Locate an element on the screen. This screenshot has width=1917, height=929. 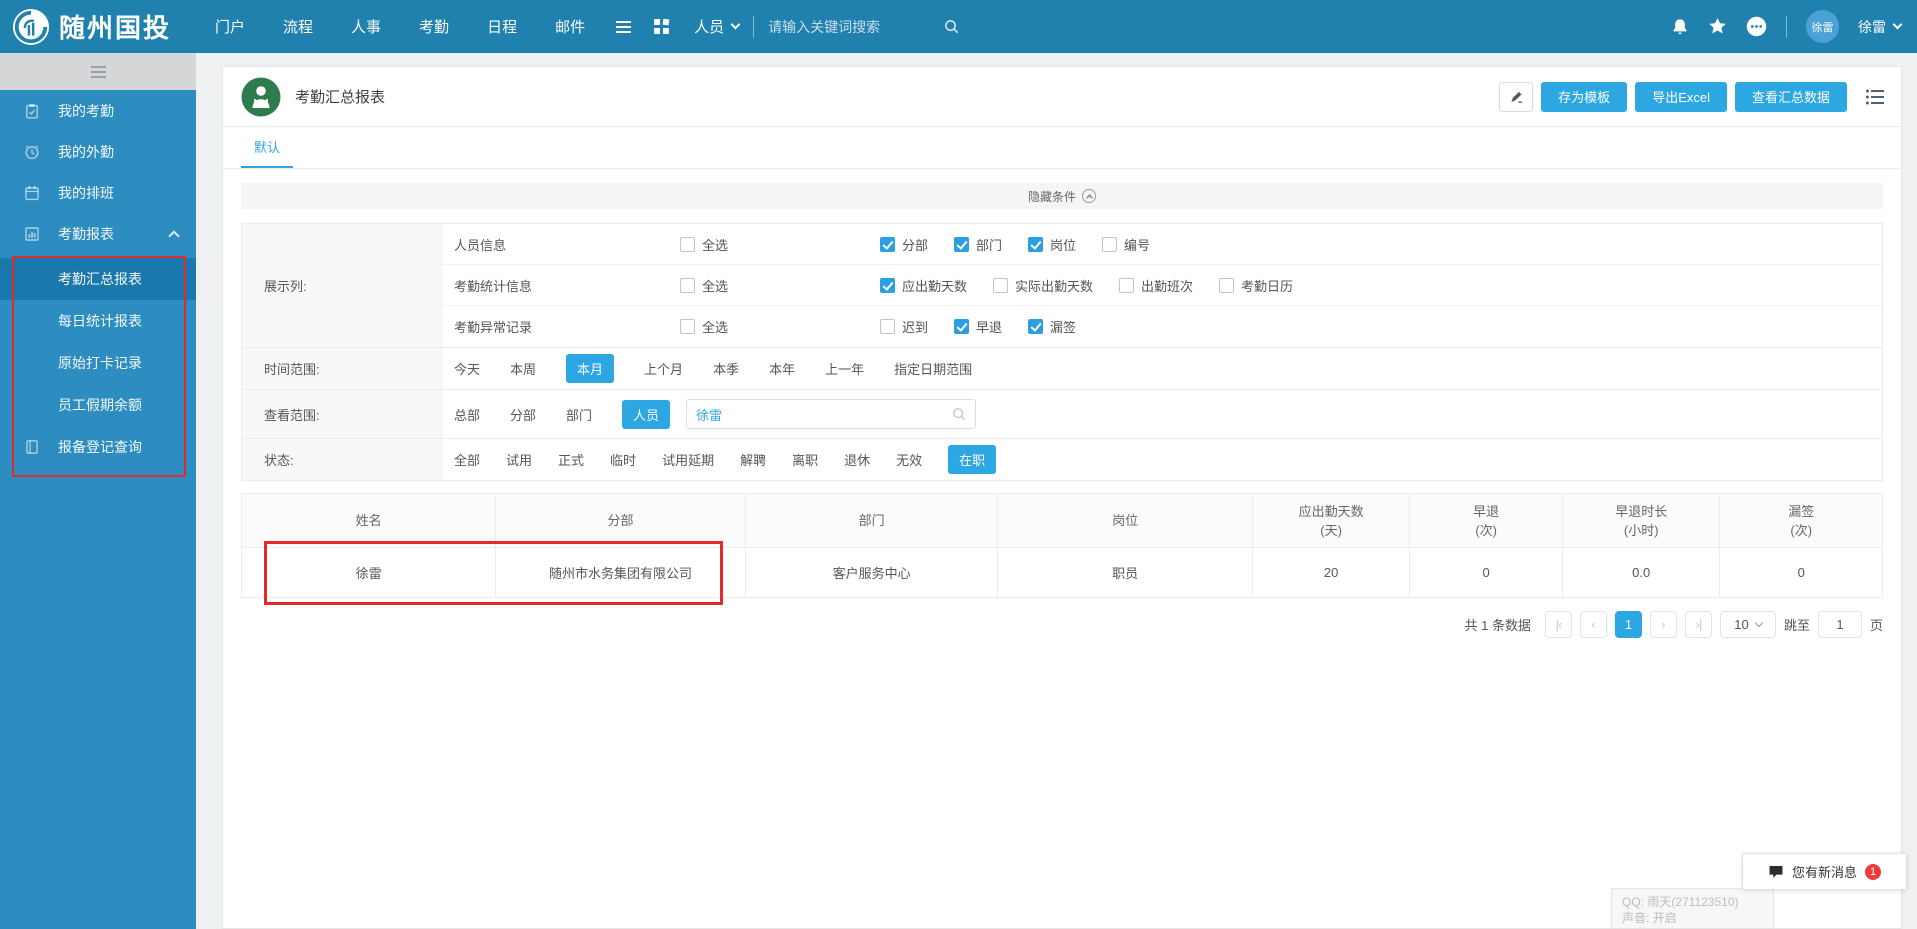
module-selector: 人员 is located at coordinates (716, 26).